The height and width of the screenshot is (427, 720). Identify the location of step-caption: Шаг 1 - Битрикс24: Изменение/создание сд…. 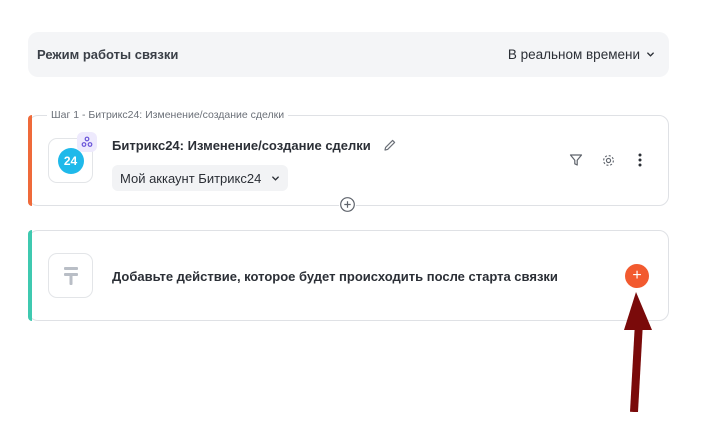
(168, 115).